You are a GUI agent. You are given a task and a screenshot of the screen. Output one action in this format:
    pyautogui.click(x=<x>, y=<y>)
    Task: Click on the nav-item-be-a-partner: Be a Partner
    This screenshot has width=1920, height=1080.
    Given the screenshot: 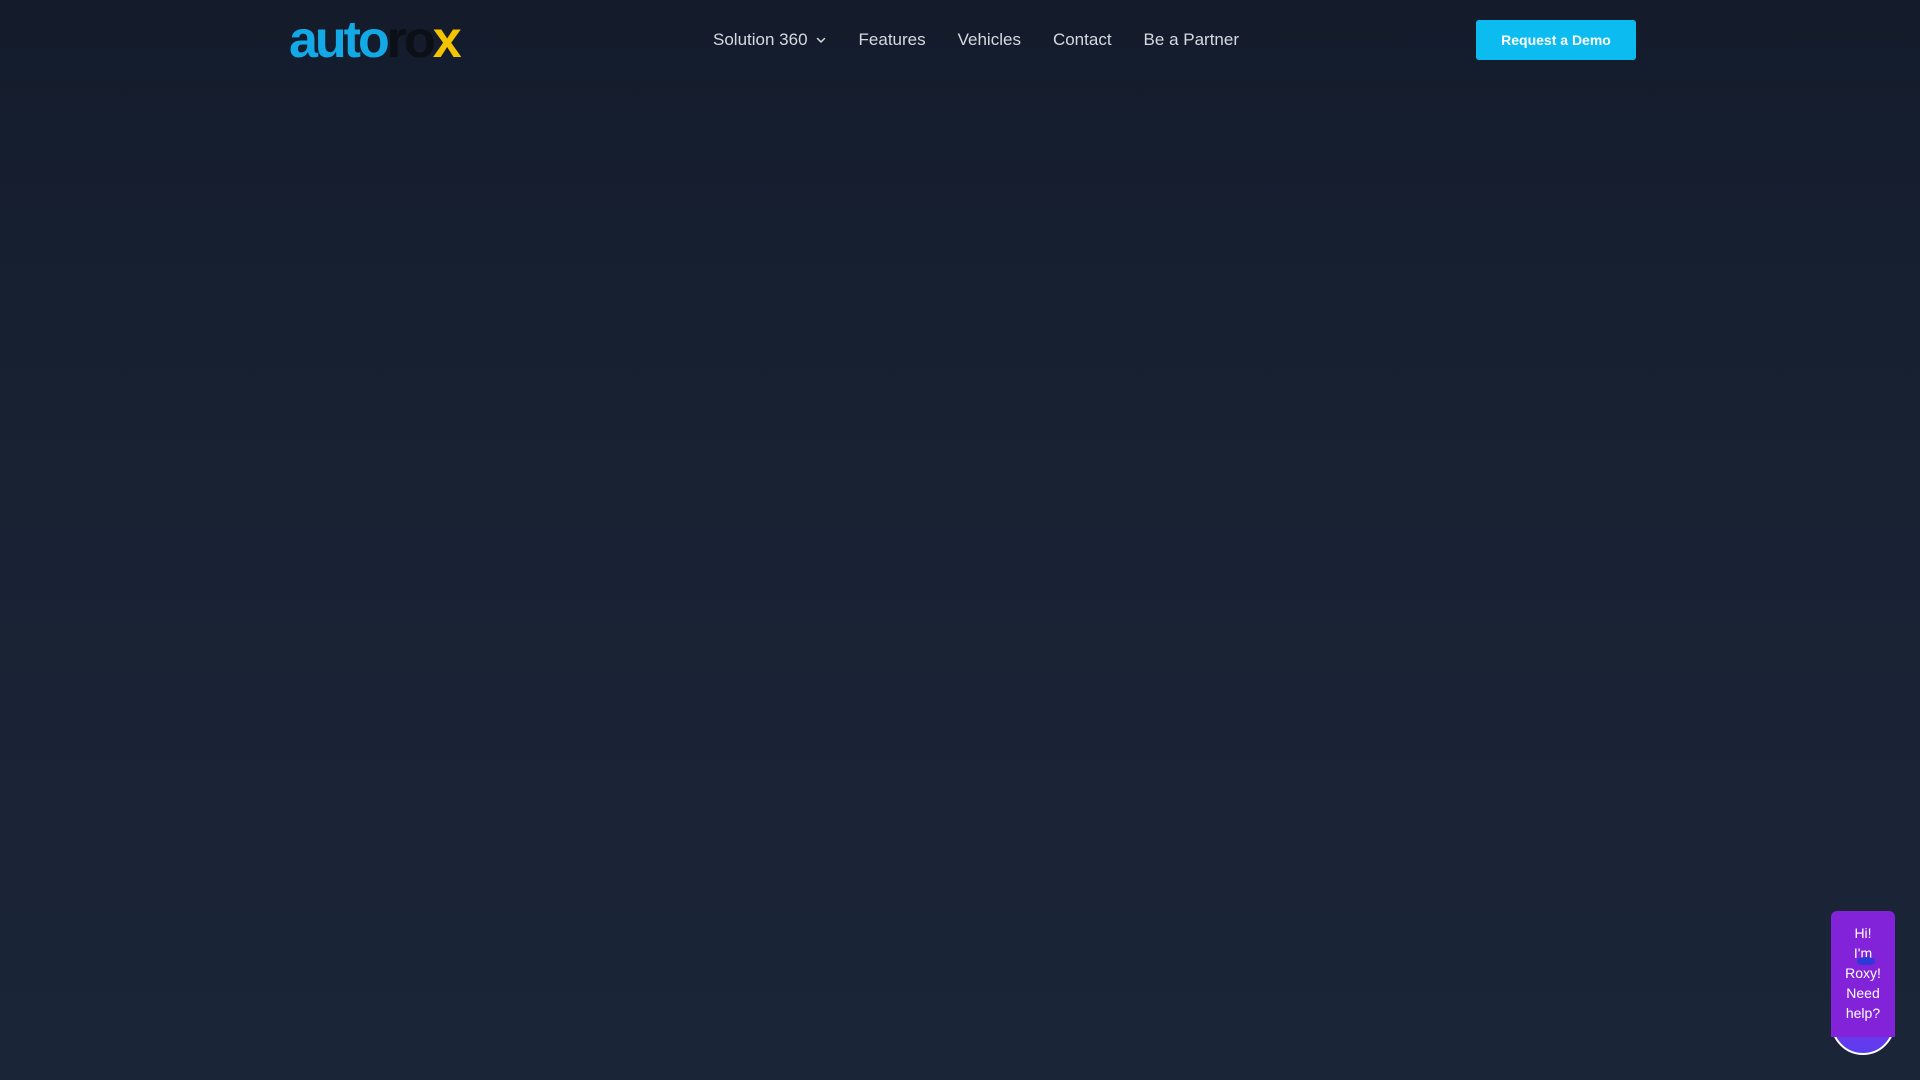 What is the action you would take?
    pyautogui.click(x=1191, y=40)
    